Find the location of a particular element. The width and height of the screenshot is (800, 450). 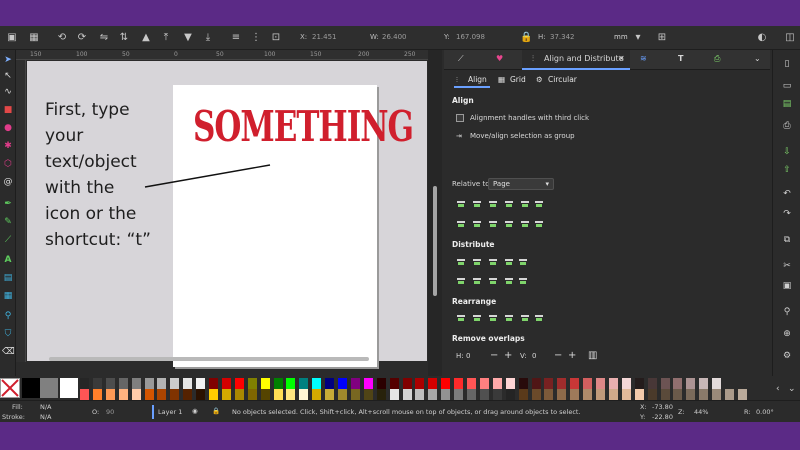

import-icon: ⇩ is located at coordinates (787, 152).